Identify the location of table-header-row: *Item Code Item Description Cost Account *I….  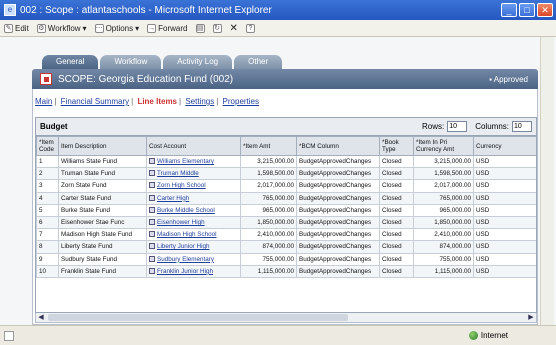
(286, 146).